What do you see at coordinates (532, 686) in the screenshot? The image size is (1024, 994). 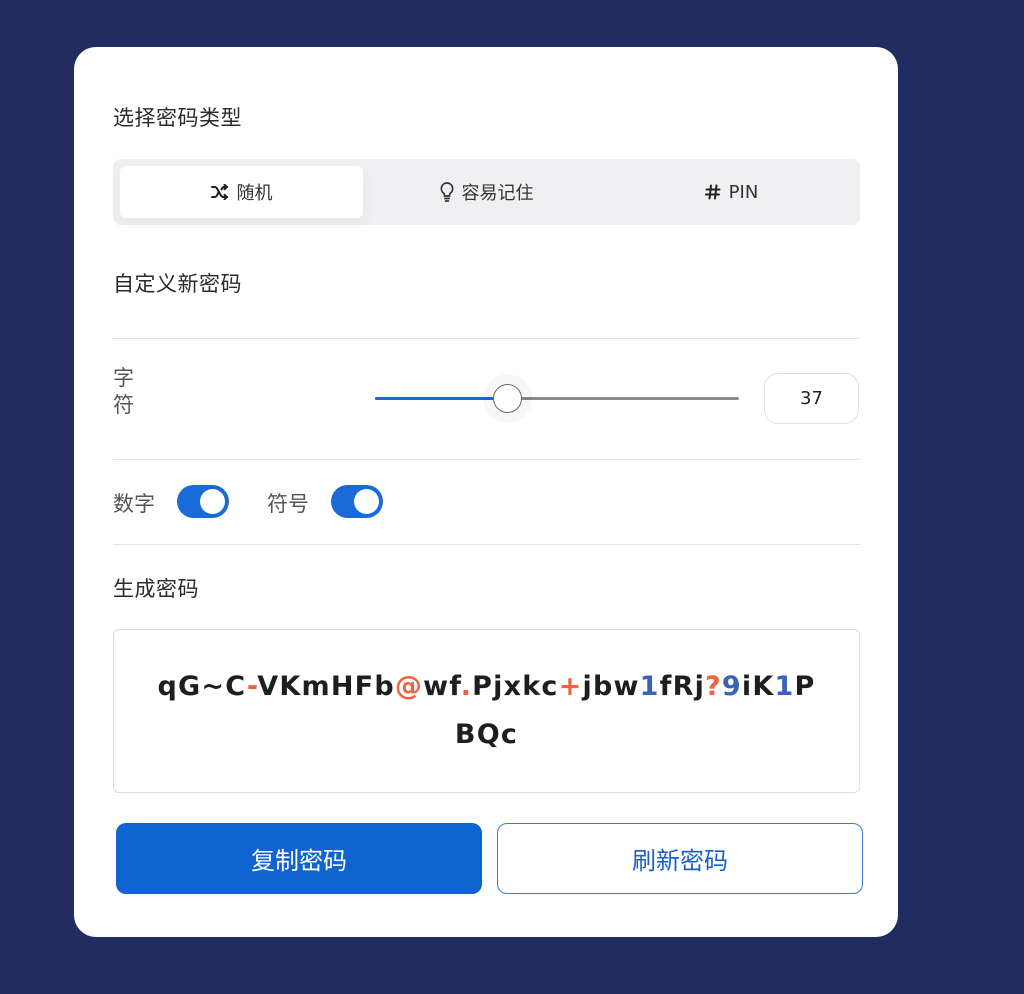 I see `password-char: k` at bounding box center [532, 686].